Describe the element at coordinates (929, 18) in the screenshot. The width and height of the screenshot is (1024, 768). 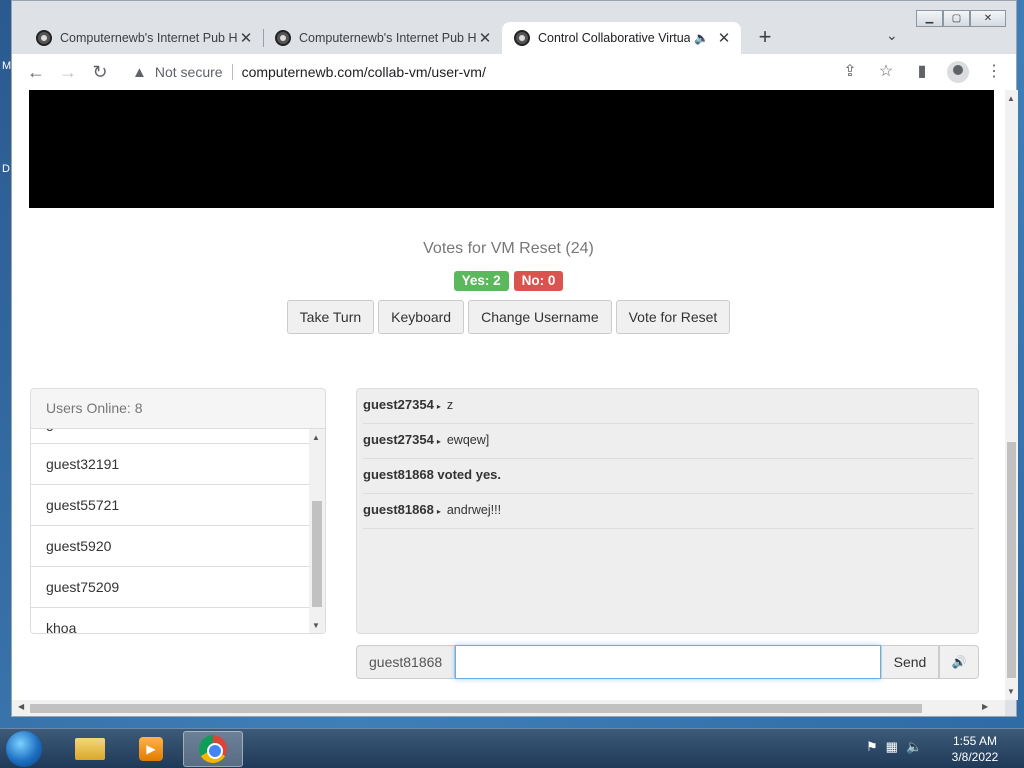
I see `minimize-icon: ▁` at that location.